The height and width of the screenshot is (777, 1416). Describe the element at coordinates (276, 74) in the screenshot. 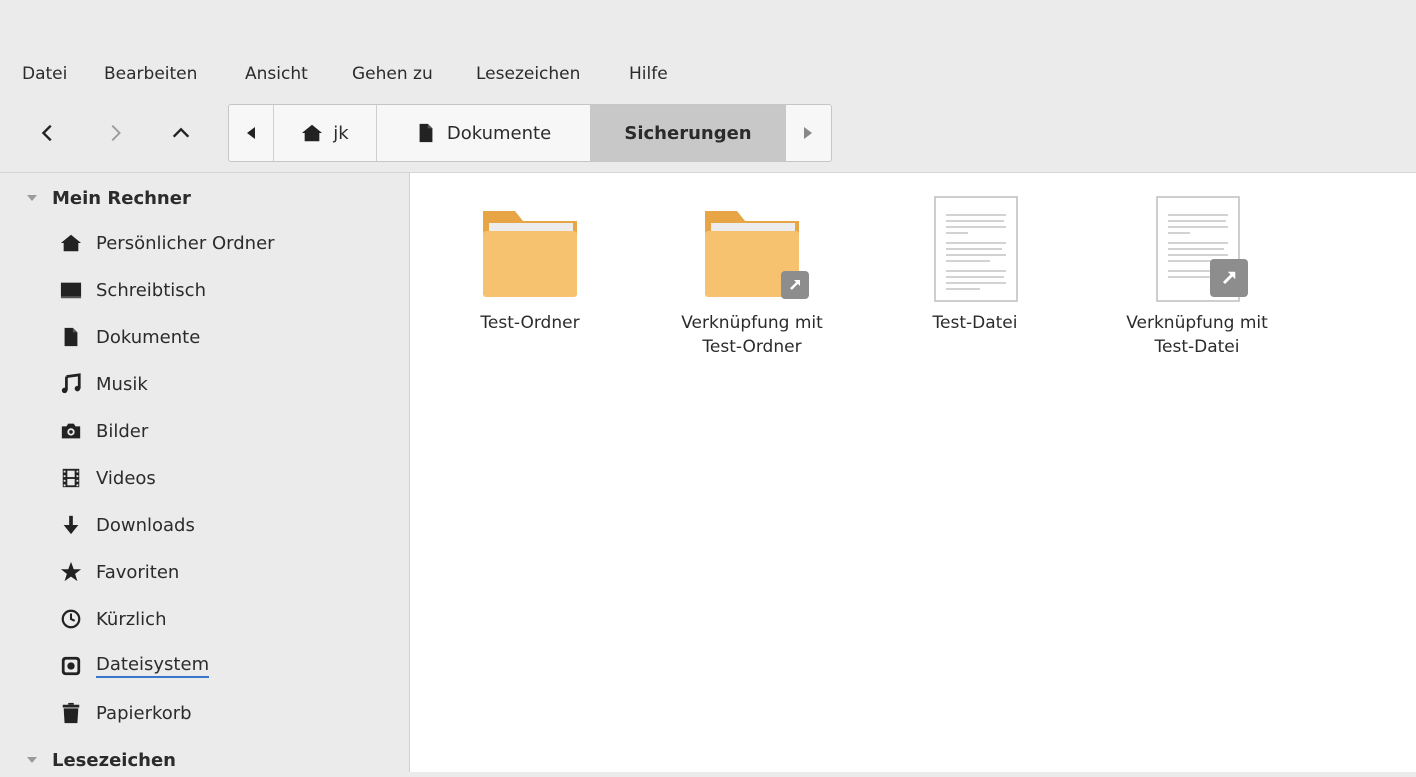

I see `menu-view: Ansicht` at that location.